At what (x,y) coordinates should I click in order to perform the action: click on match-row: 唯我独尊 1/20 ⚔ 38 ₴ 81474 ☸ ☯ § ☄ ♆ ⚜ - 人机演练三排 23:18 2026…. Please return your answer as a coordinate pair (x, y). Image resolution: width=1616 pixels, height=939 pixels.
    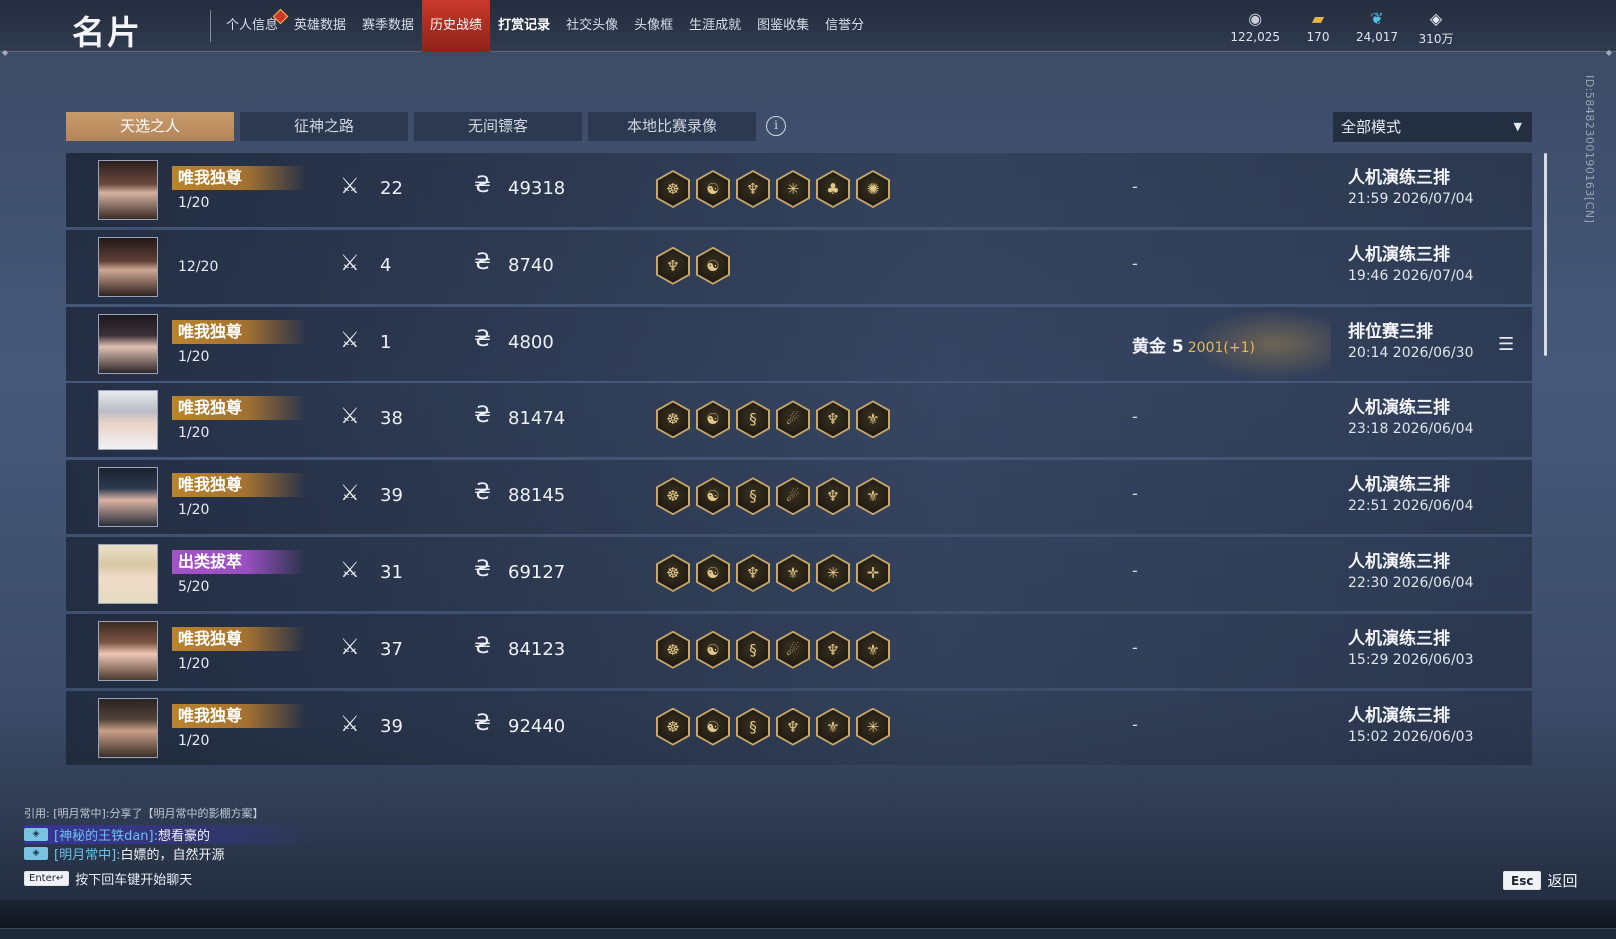
    Looking at the image, I should click on (799, 420).